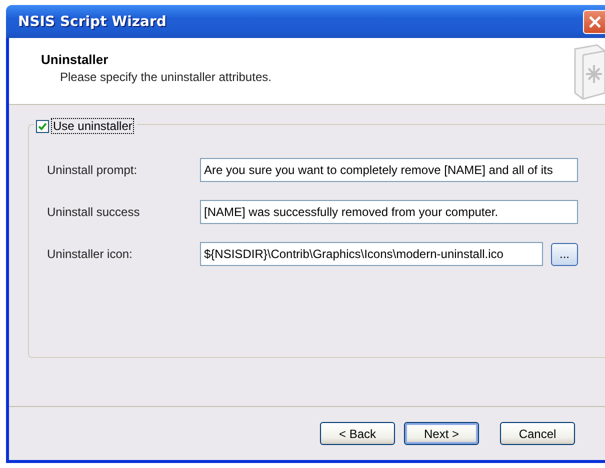 This screenshot has height=468, width=605. Describe the element at coordinates (537, 433) in the screenshot. I see `cancel-button: Cancel` at that location.